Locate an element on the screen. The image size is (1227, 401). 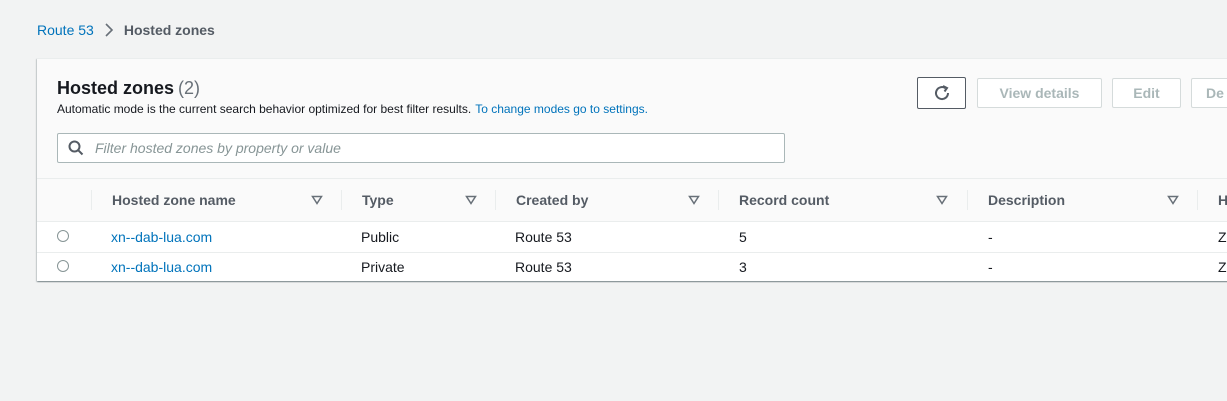
column-header-label: Created by is located at coordinates (552, 200).